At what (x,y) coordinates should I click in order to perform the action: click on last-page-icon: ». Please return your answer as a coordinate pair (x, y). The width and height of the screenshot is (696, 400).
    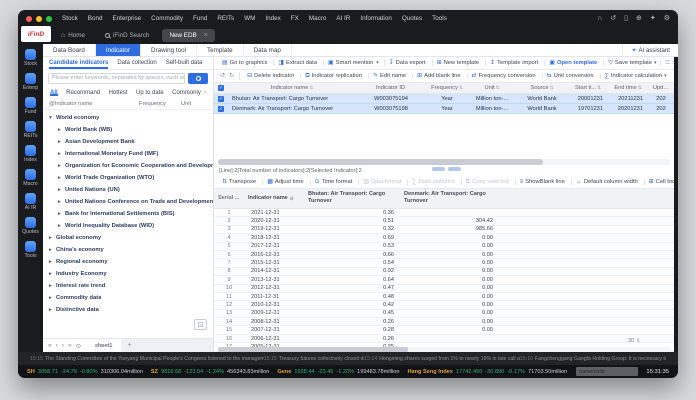
    Looking at the image, I should click on (70, 345).